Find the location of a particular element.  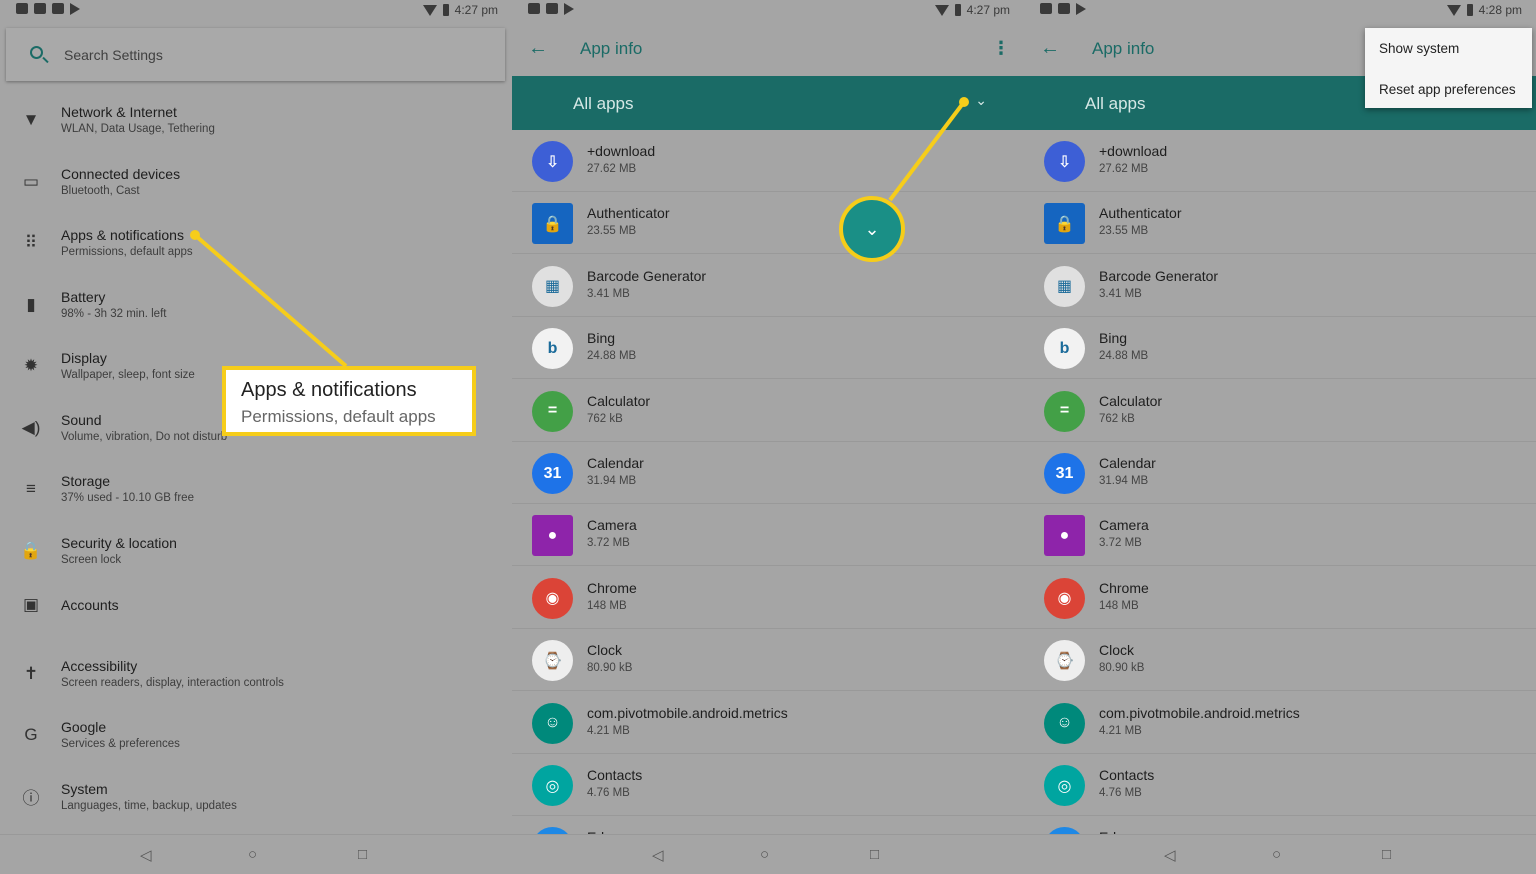

app-name: Contacts is located at coordinates (615, 775).